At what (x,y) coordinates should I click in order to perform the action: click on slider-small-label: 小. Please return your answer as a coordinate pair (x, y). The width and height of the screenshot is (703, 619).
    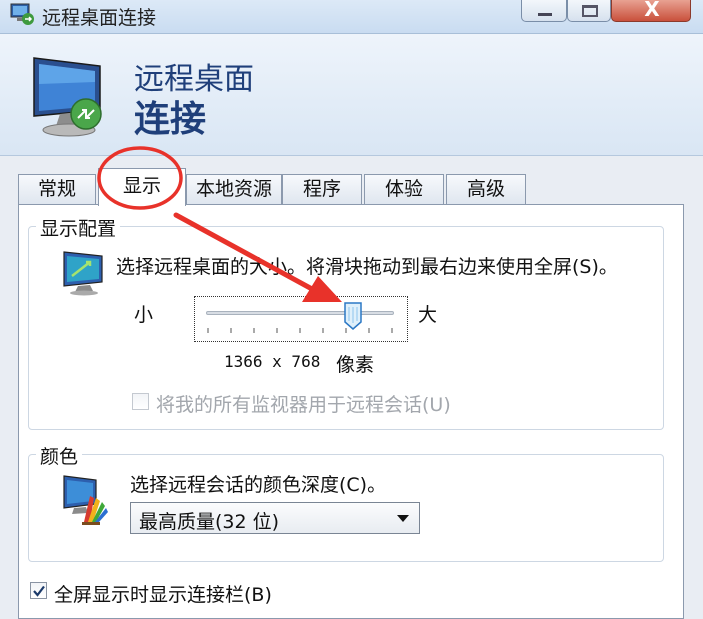
    Looking at the image, I should click on (144, 315).